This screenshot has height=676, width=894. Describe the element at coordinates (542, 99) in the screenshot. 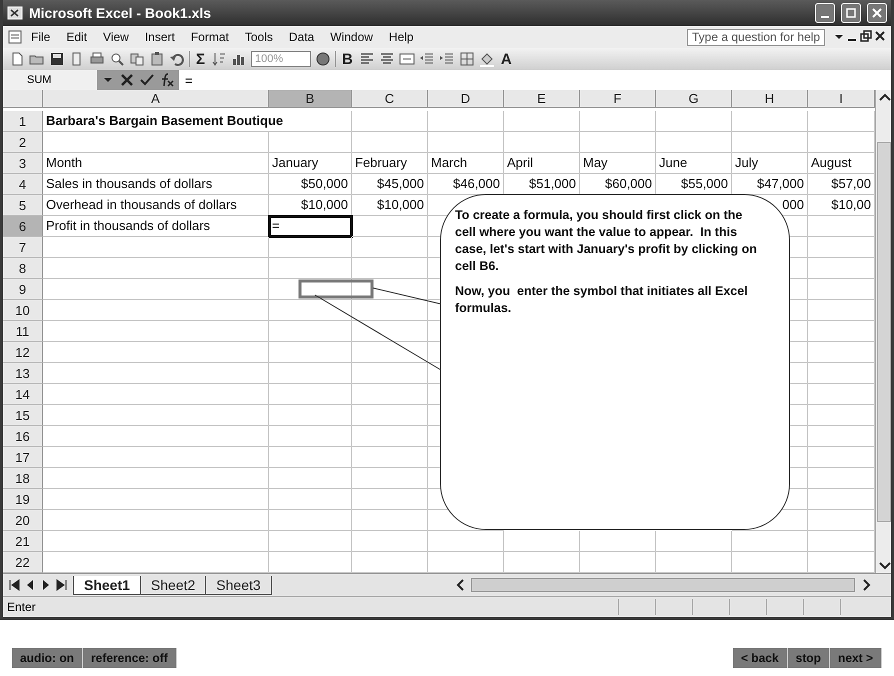

I see `column-header: E` at that location.